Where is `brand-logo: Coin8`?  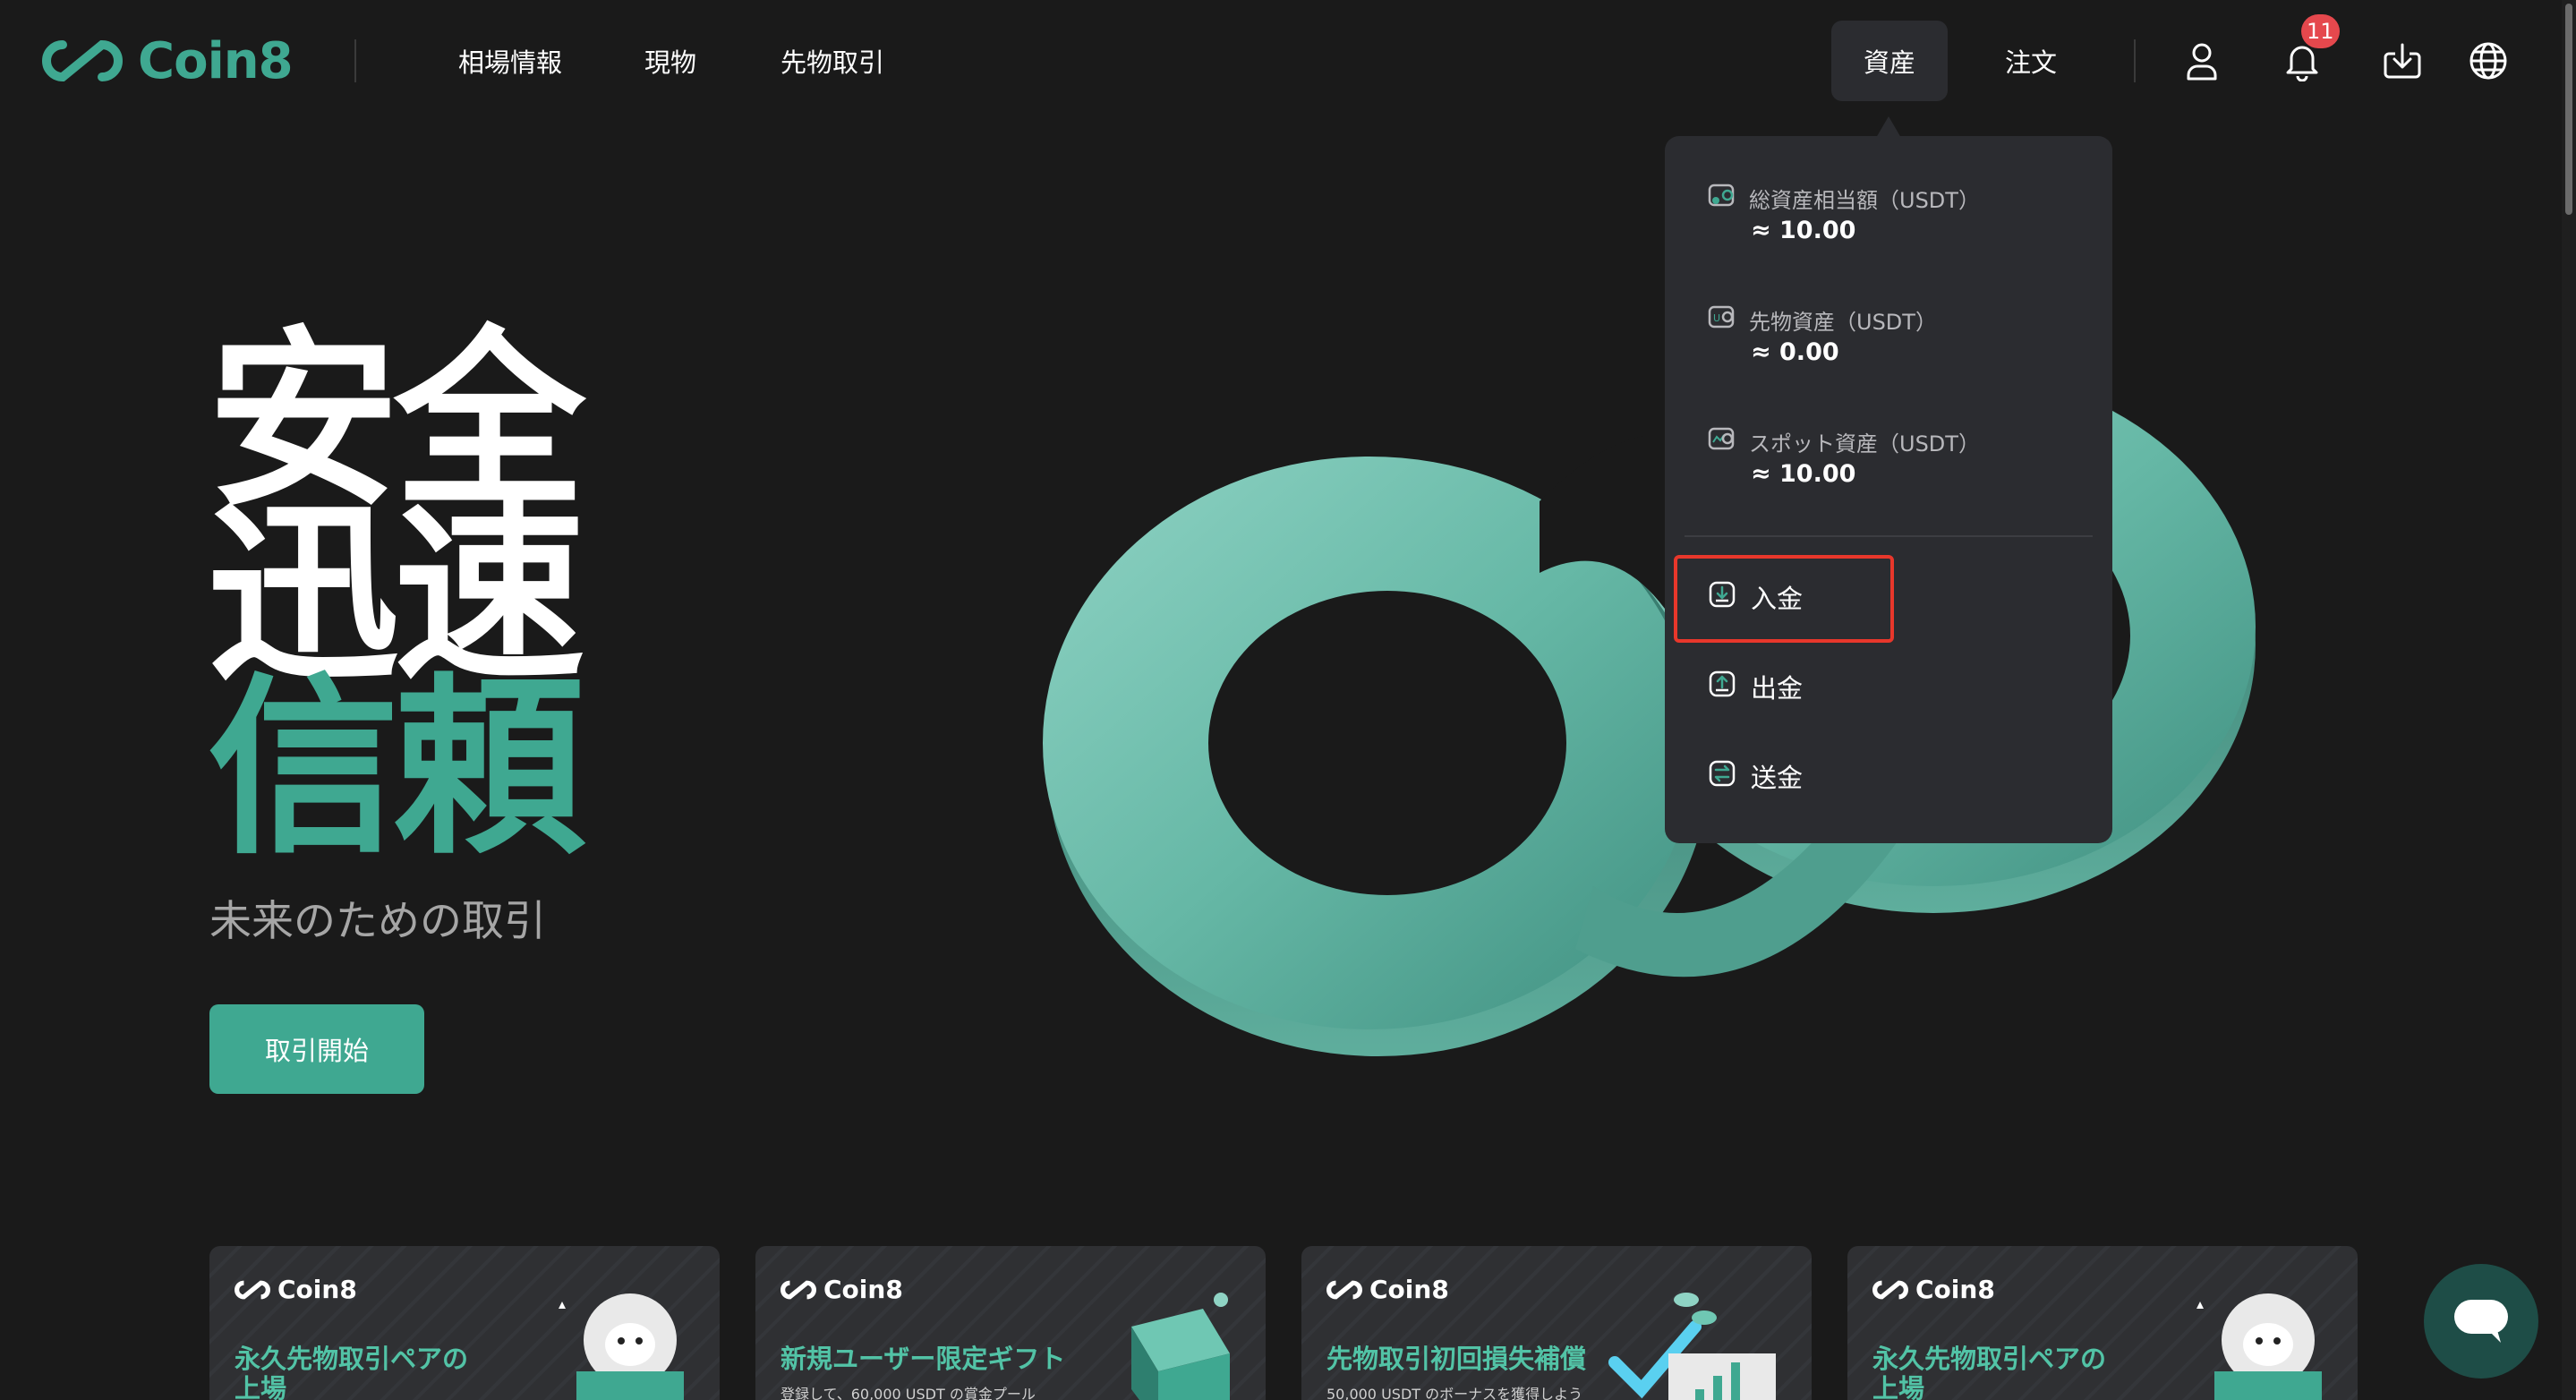 brand-logo: Coin8 is located at coordinates (167, 61).